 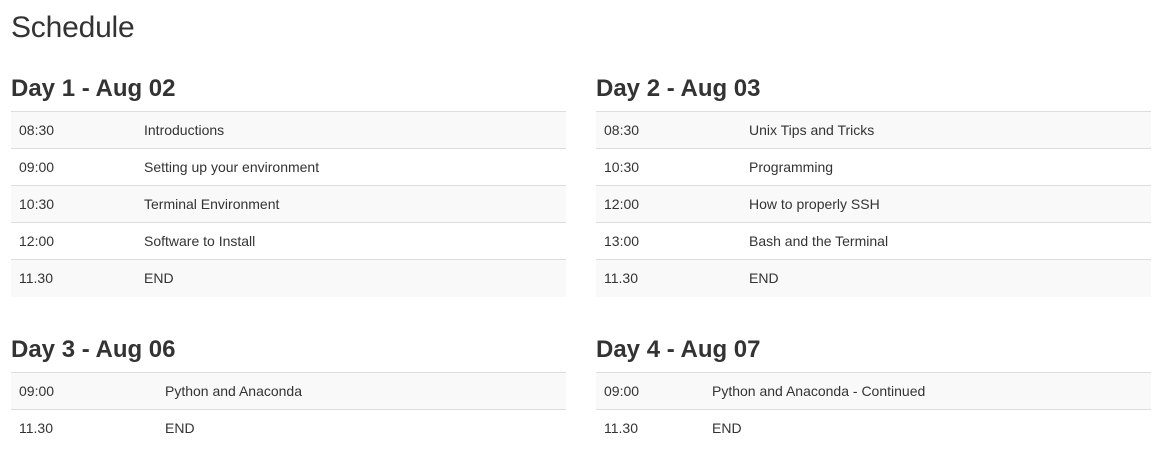 I want to click on day-heading: Day 3 - Aug 06, so click(x=93, y=349).